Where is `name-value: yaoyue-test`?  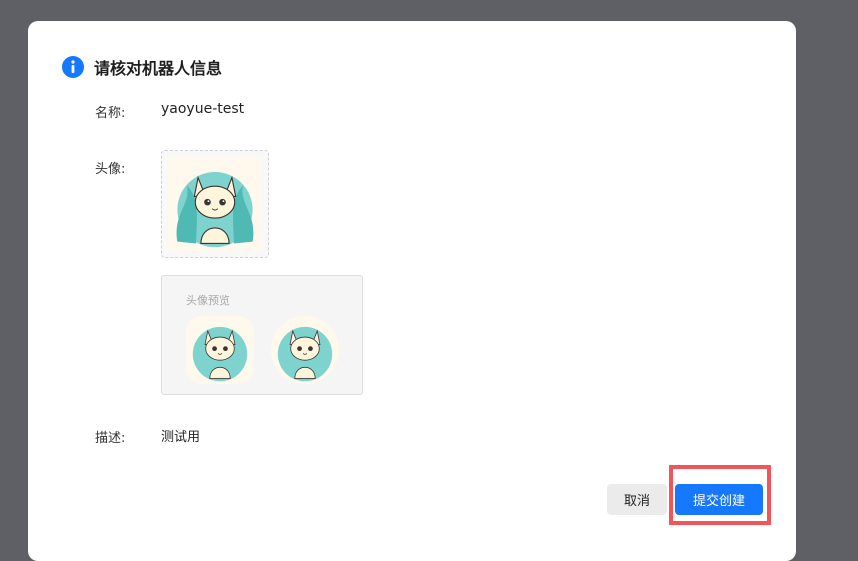 name-value: yaoyue-test is located at coordinates (203, 109).